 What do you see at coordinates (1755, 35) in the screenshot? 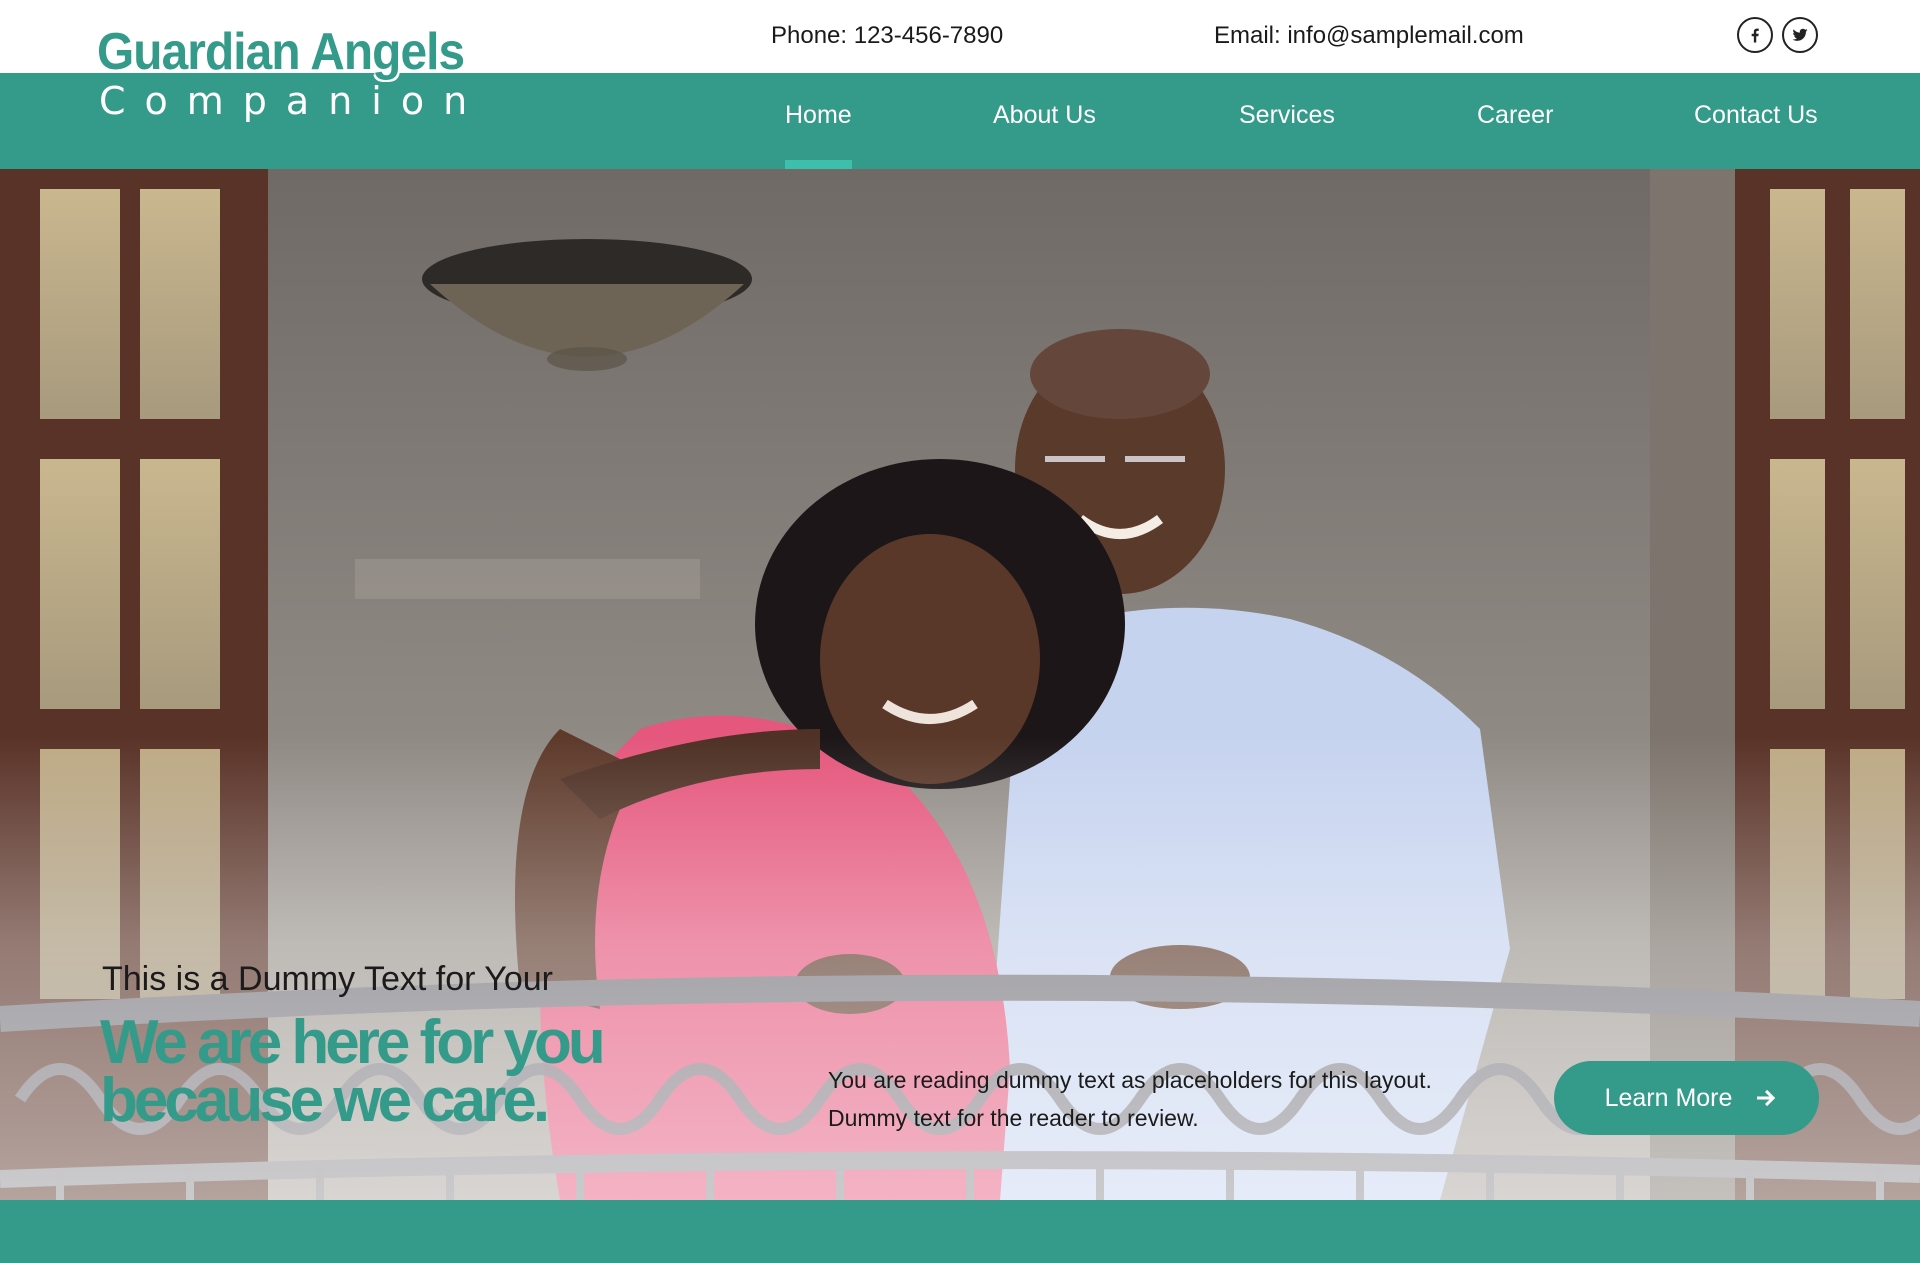
I see `facebook-icon` at bounding box center [1755, 35].